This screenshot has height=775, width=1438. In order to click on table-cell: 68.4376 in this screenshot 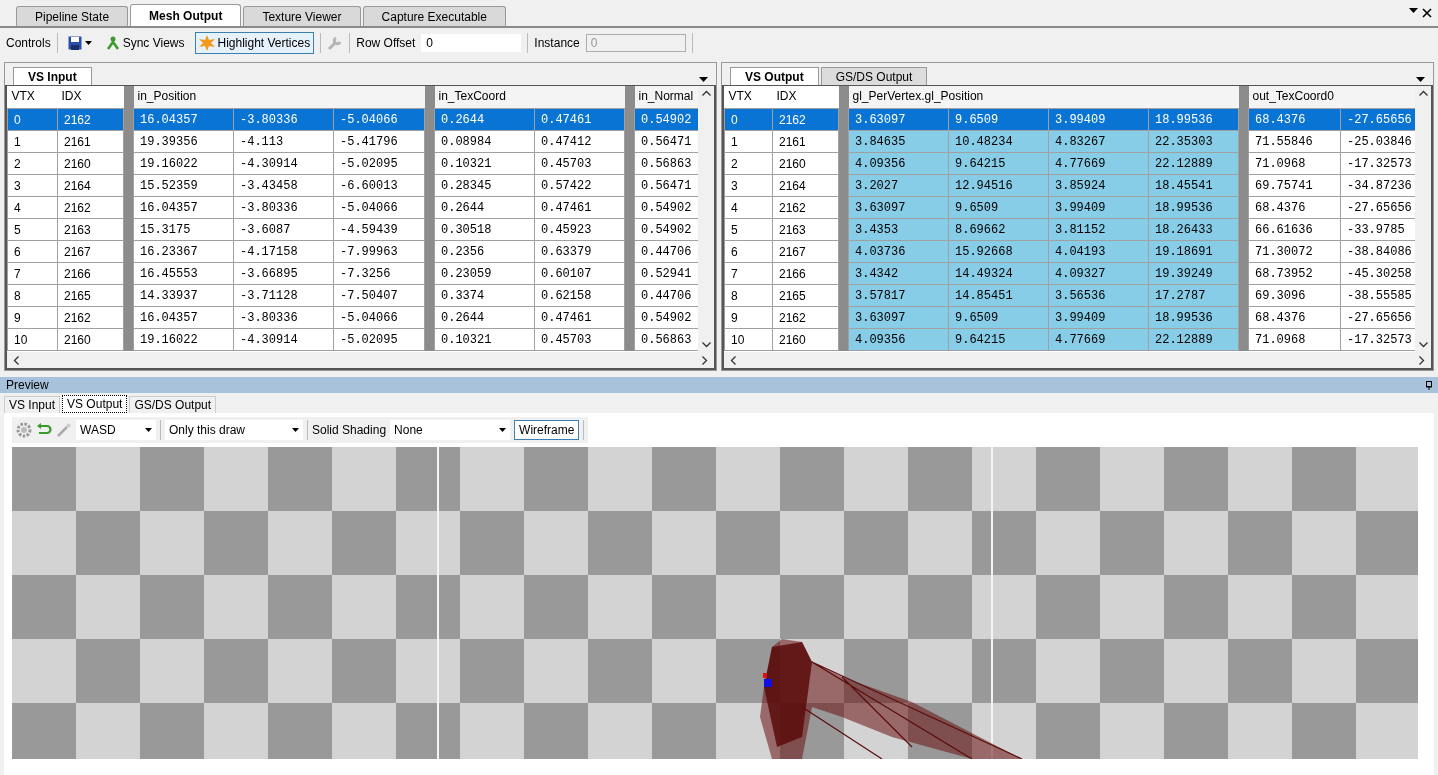, I will do `click(1294, 317)`.